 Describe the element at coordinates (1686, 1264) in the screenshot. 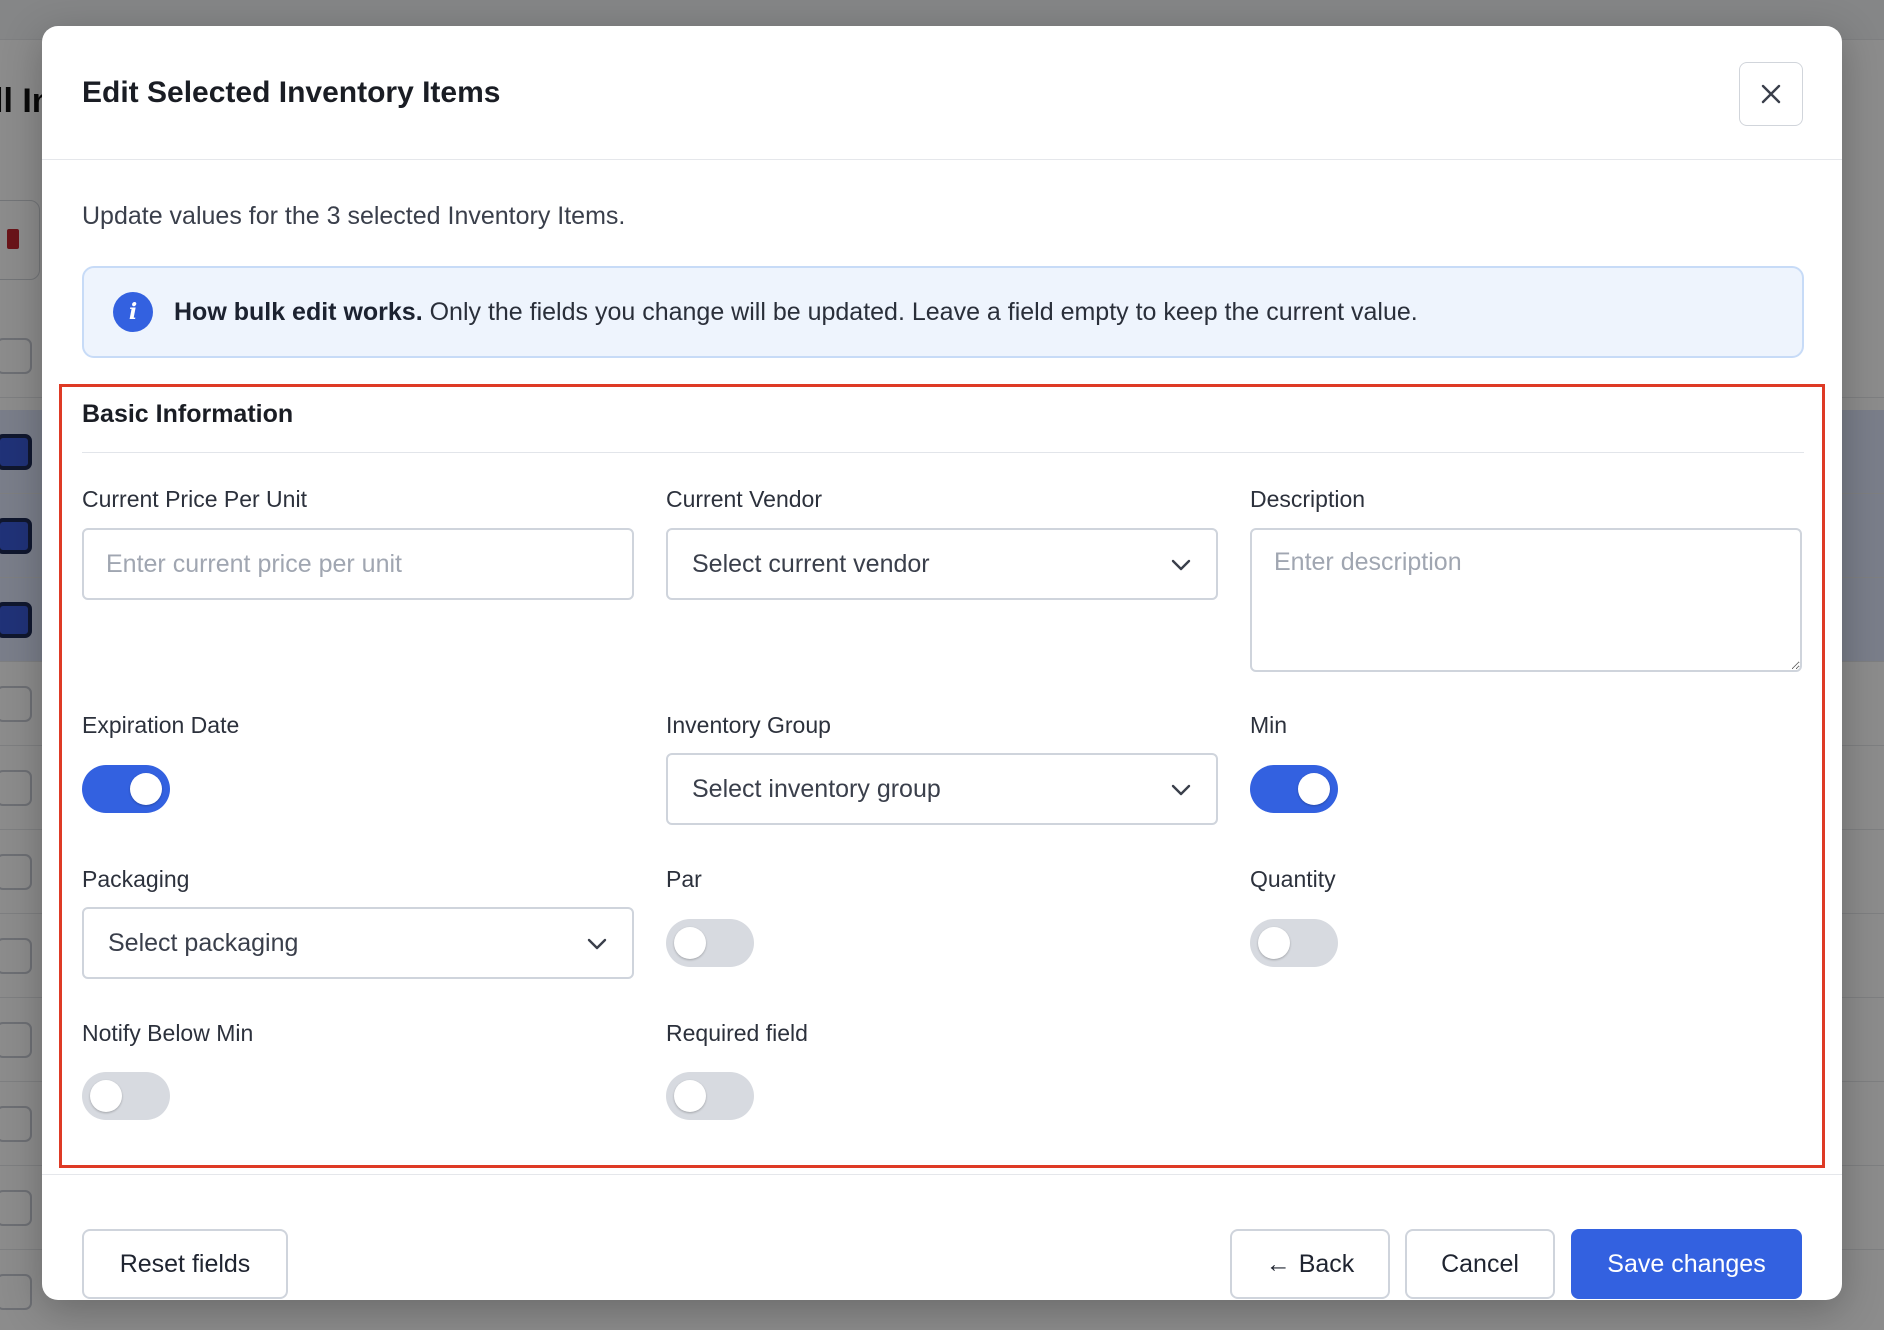

I see `save-changes-button: Save changes` at that location.